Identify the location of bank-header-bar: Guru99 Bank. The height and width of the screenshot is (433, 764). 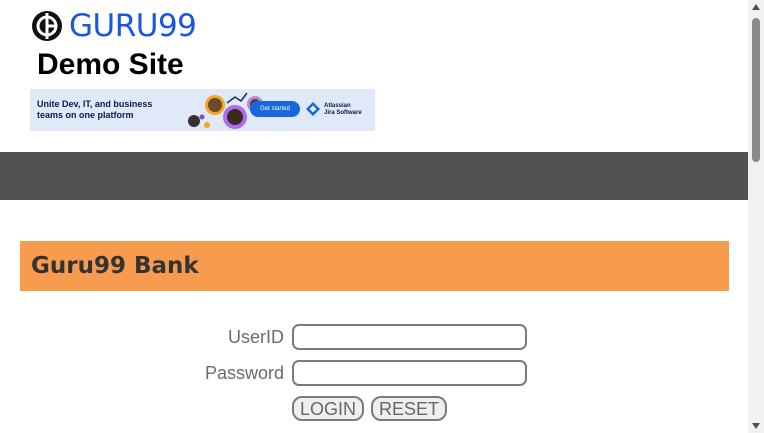
(374, 266).